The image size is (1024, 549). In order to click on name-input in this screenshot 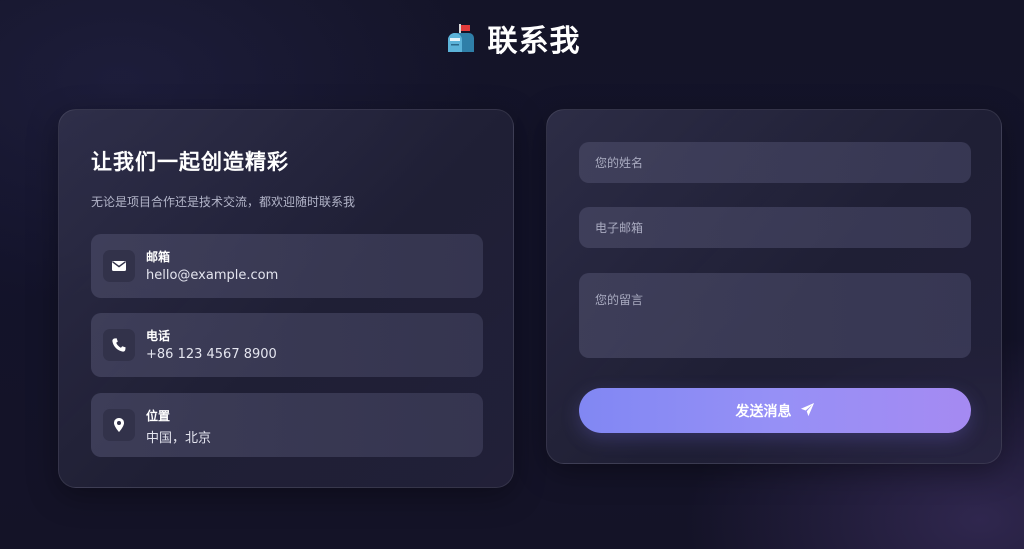, I will do `click(775, 162)`.